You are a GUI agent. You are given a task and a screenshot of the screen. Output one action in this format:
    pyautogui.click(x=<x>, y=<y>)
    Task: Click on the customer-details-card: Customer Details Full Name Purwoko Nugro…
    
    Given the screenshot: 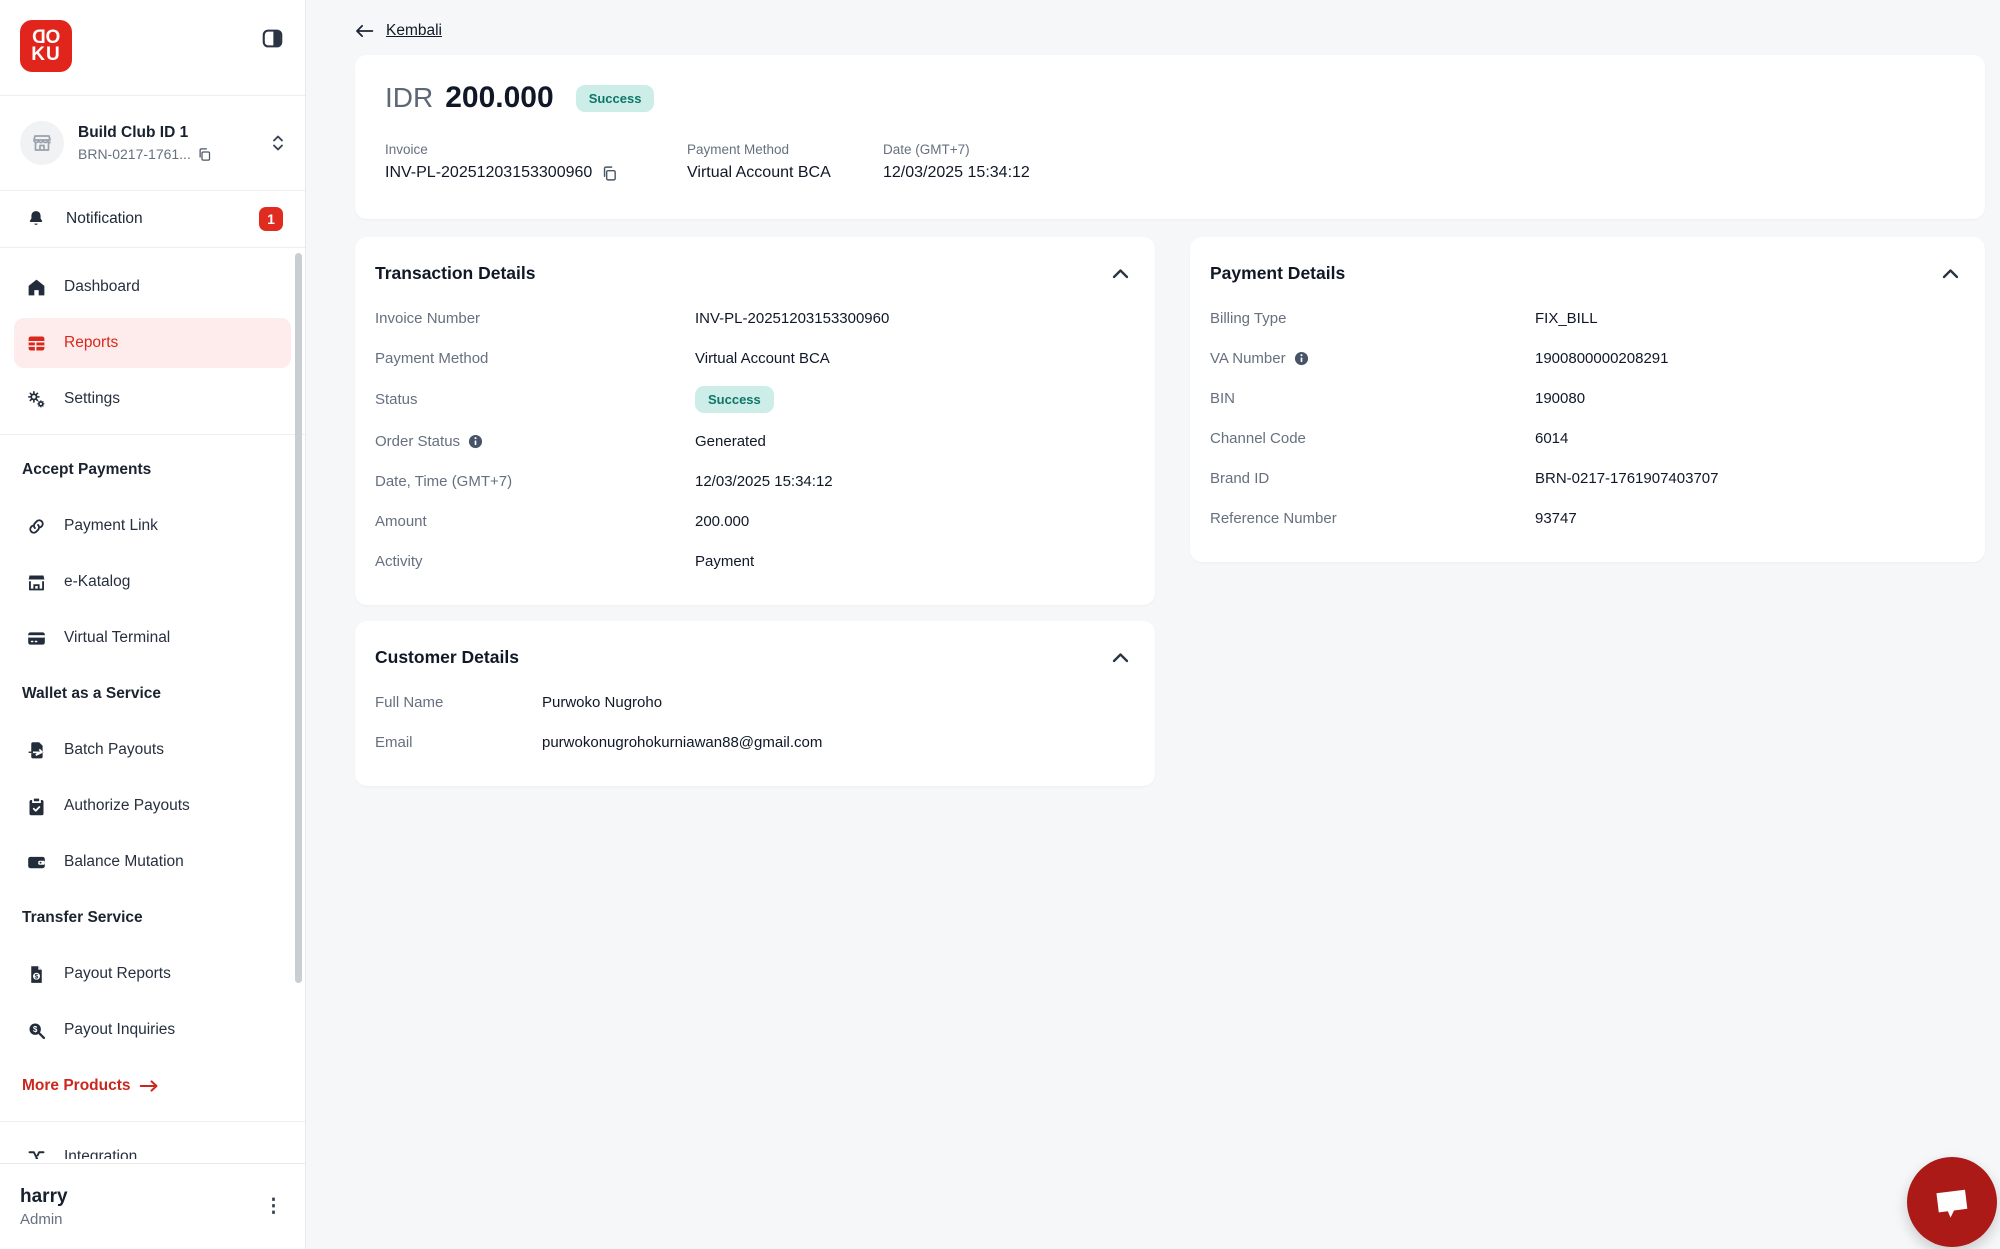 What is the action you would take?
    pyautogui.click(x=755, y=703)
    